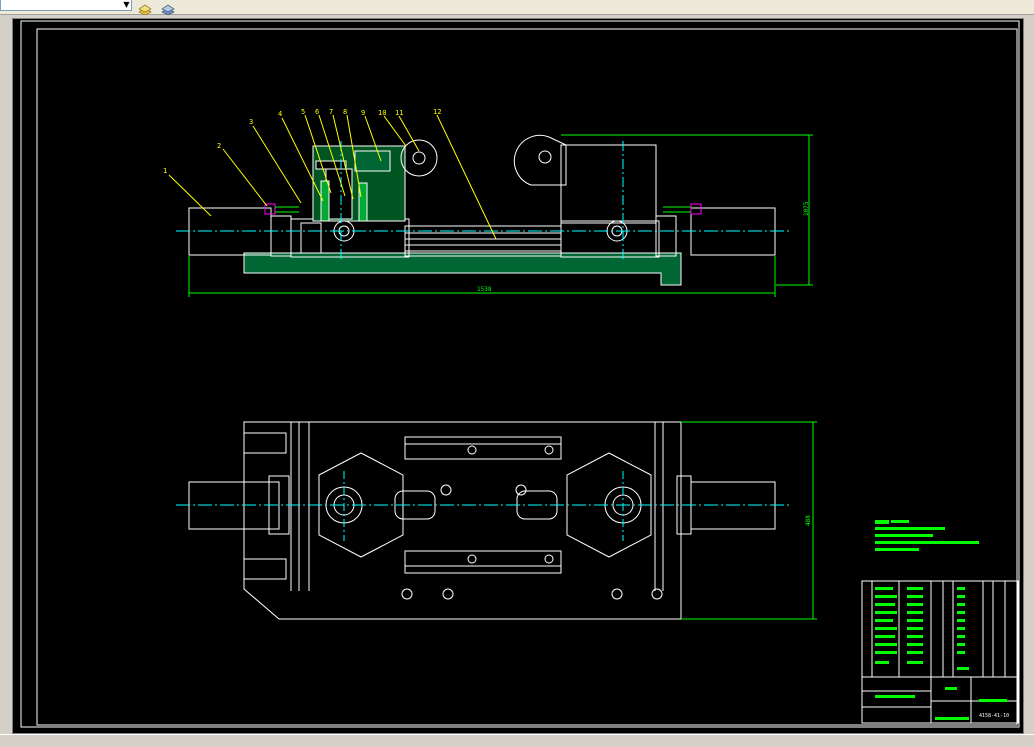  Describe the element at coordinates (749, 520) in the screenshot. I see `top-dimensions` at that location.